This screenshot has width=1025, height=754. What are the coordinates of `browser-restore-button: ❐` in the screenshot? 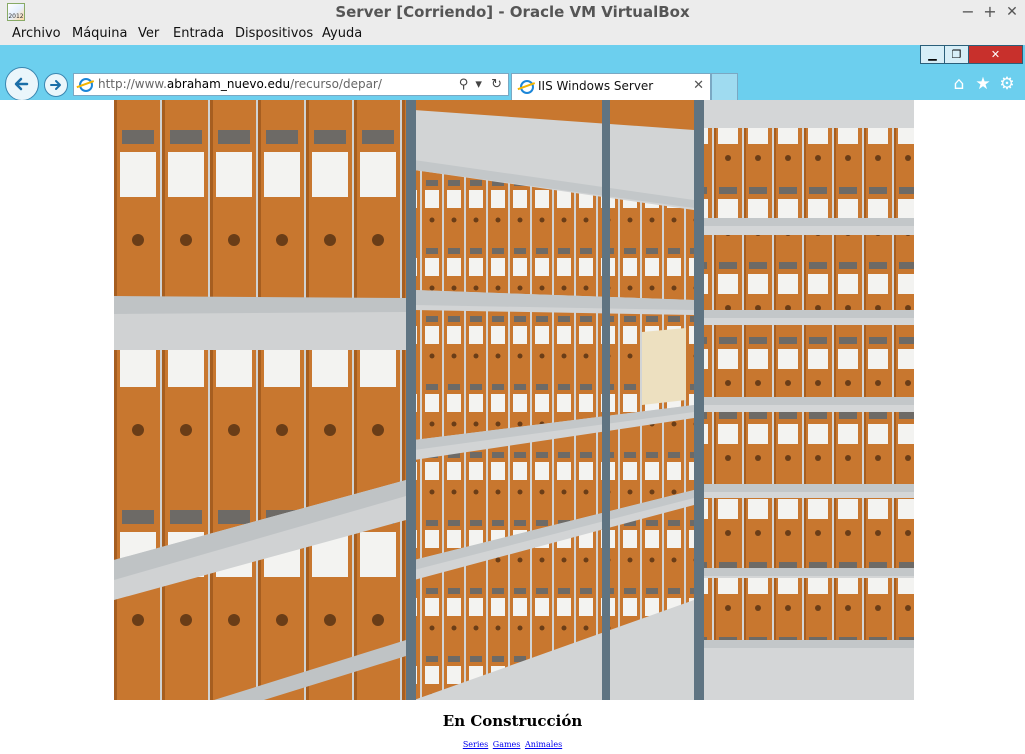 It's located at (956, 54).